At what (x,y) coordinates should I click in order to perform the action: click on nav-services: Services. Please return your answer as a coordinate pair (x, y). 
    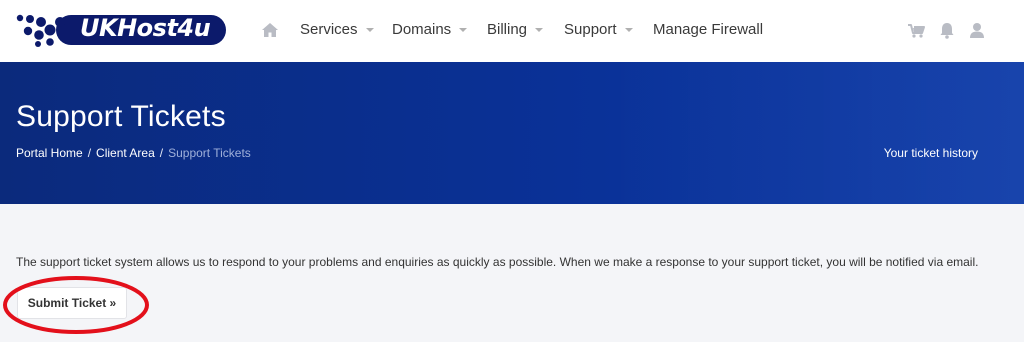
    Looking at the image, I should click on (337, 29).